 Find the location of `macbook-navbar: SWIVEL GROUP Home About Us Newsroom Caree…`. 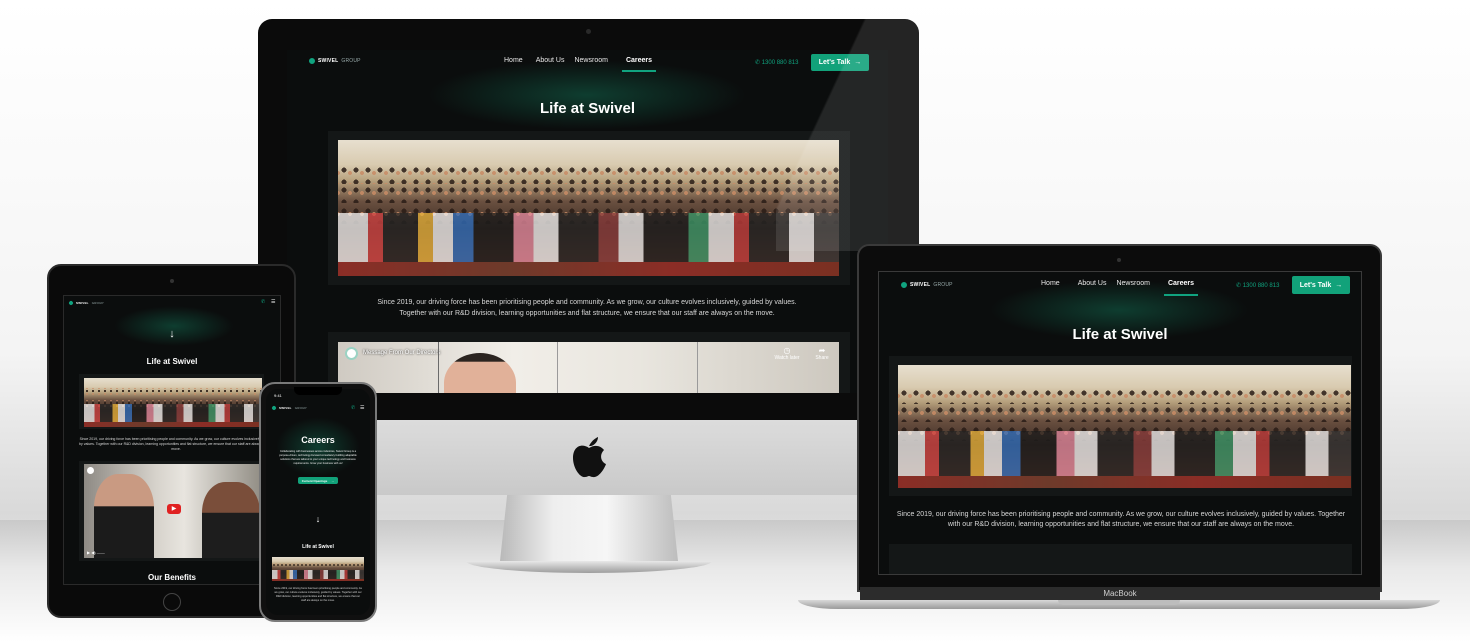

macbook-navbar: SWIVEL GROUP Home About Us Newsroom Caree… is located at coordinates (1120, 285).